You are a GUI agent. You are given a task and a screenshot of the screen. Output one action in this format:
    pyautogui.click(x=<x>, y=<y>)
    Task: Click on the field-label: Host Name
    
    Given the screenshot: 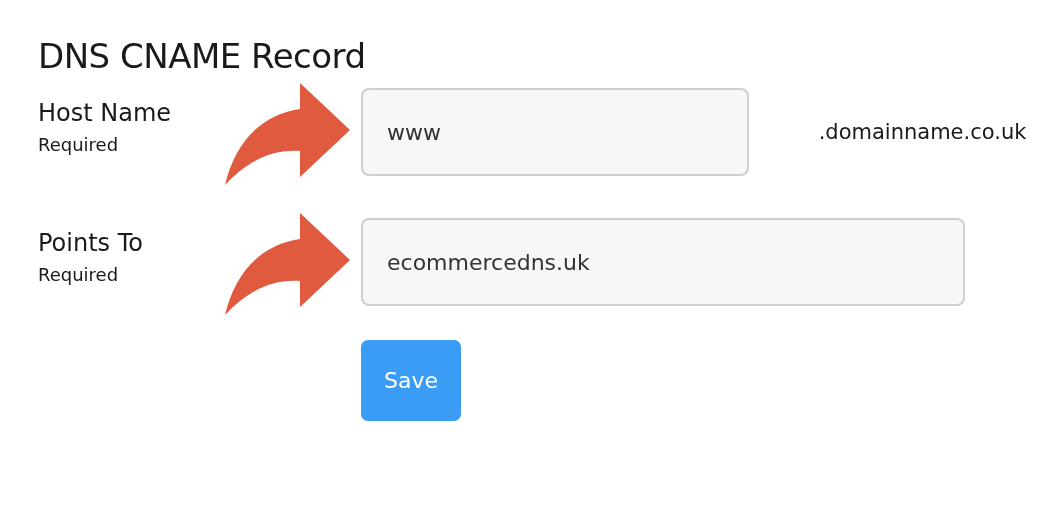 What is the action you would take?
    pyautogui.click(x=105, y=113)
    